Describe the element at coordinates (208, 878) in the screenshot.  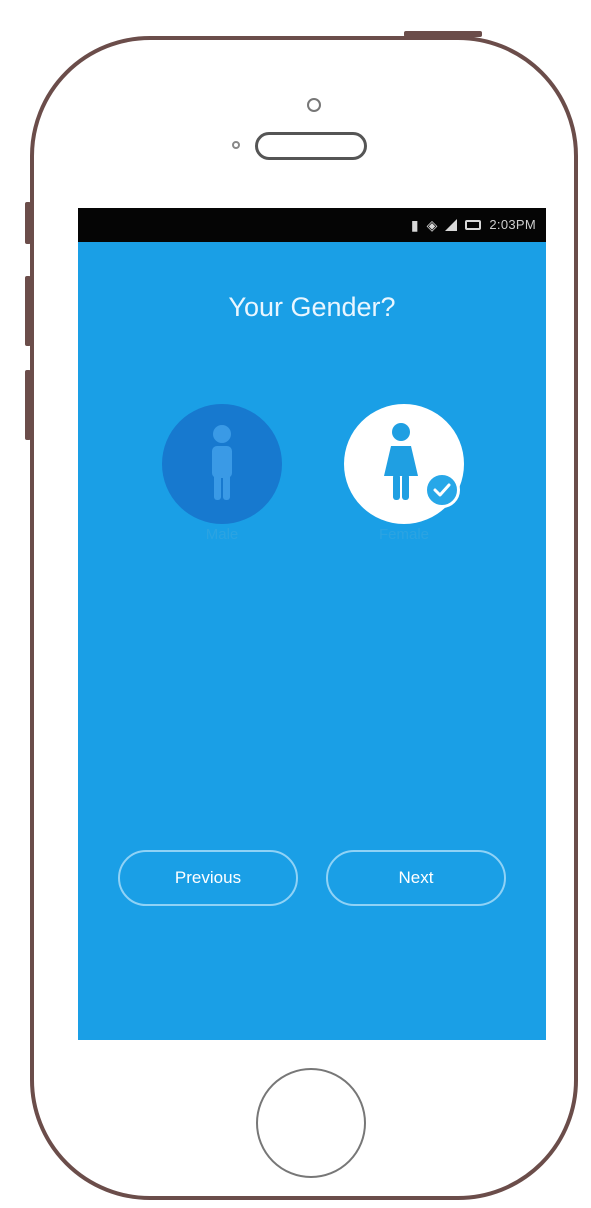
I see `previous-button: Previous` at that location.